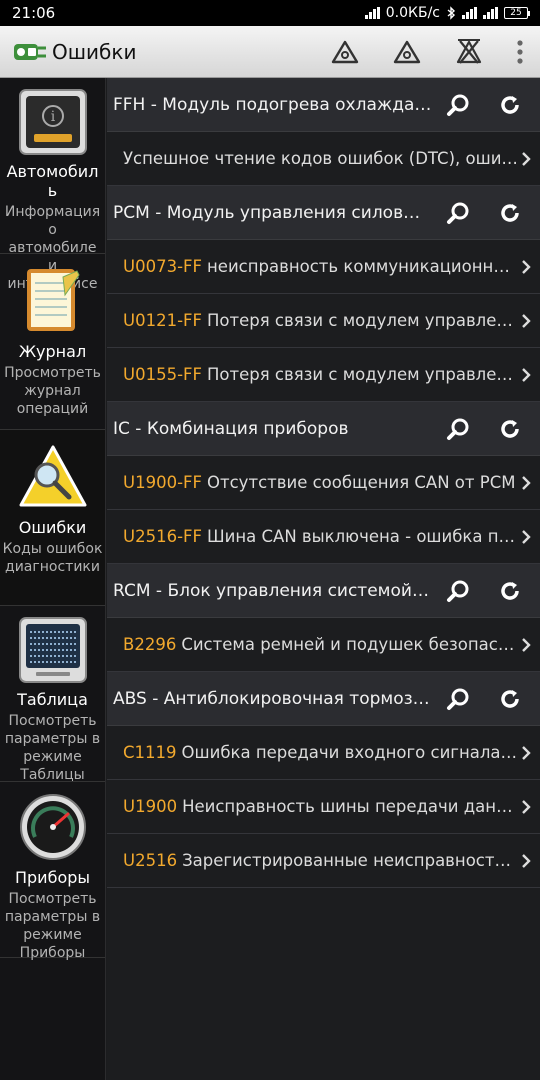  What do you see at coordinates (52, 476) in the screenshot?
I see `warning-magnifier-icon` at bounding box center [52, 476].